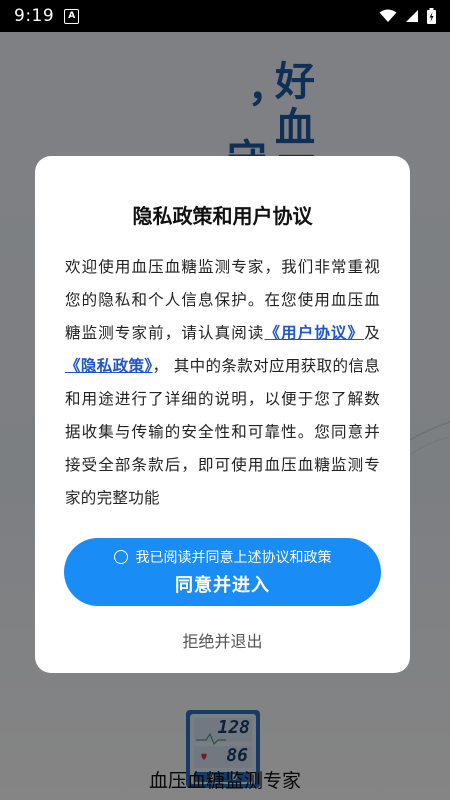 Image resolution: width=450 pixels, height=800 pixels. I want to click on consent-text: 我已阅读并同意上述协议和政策, so click(233, 558).